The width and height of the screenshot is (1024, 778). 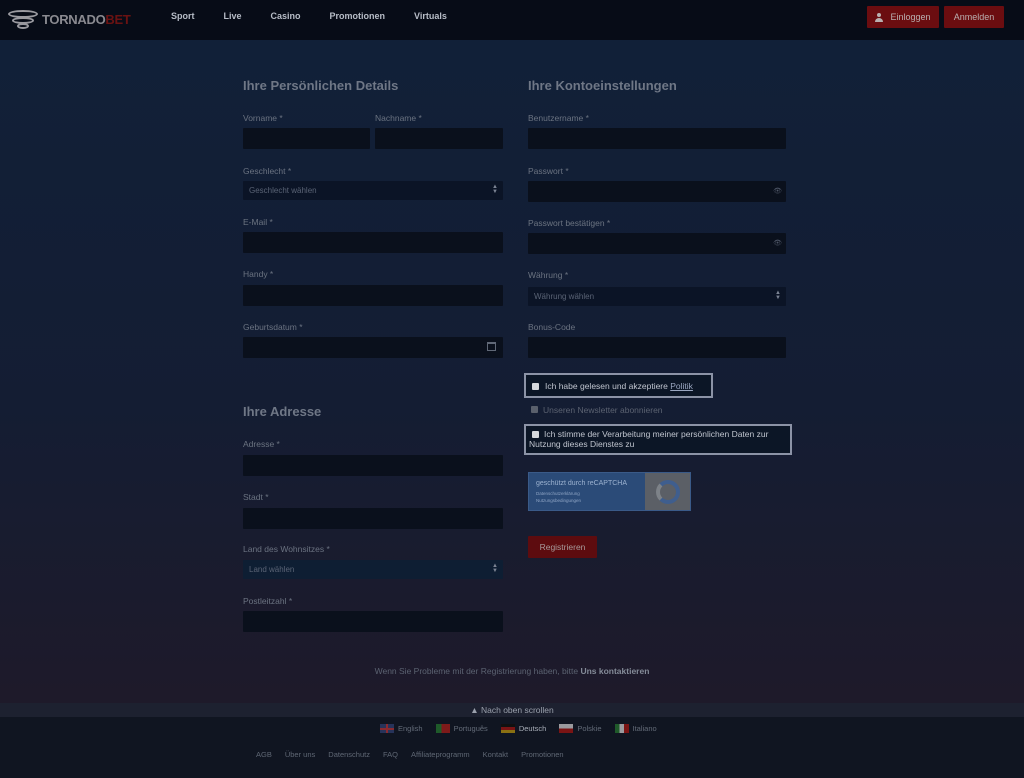 I want to click on zip-input, so click(x=373, y=621).